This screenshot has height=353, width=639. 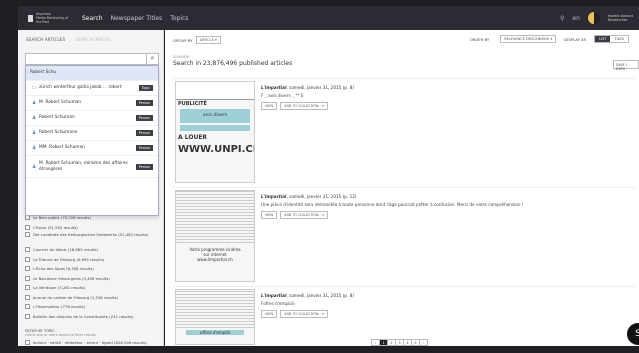 I want to click on facet-item: L'Essor (51,592 results), so click(x=94, y=228).